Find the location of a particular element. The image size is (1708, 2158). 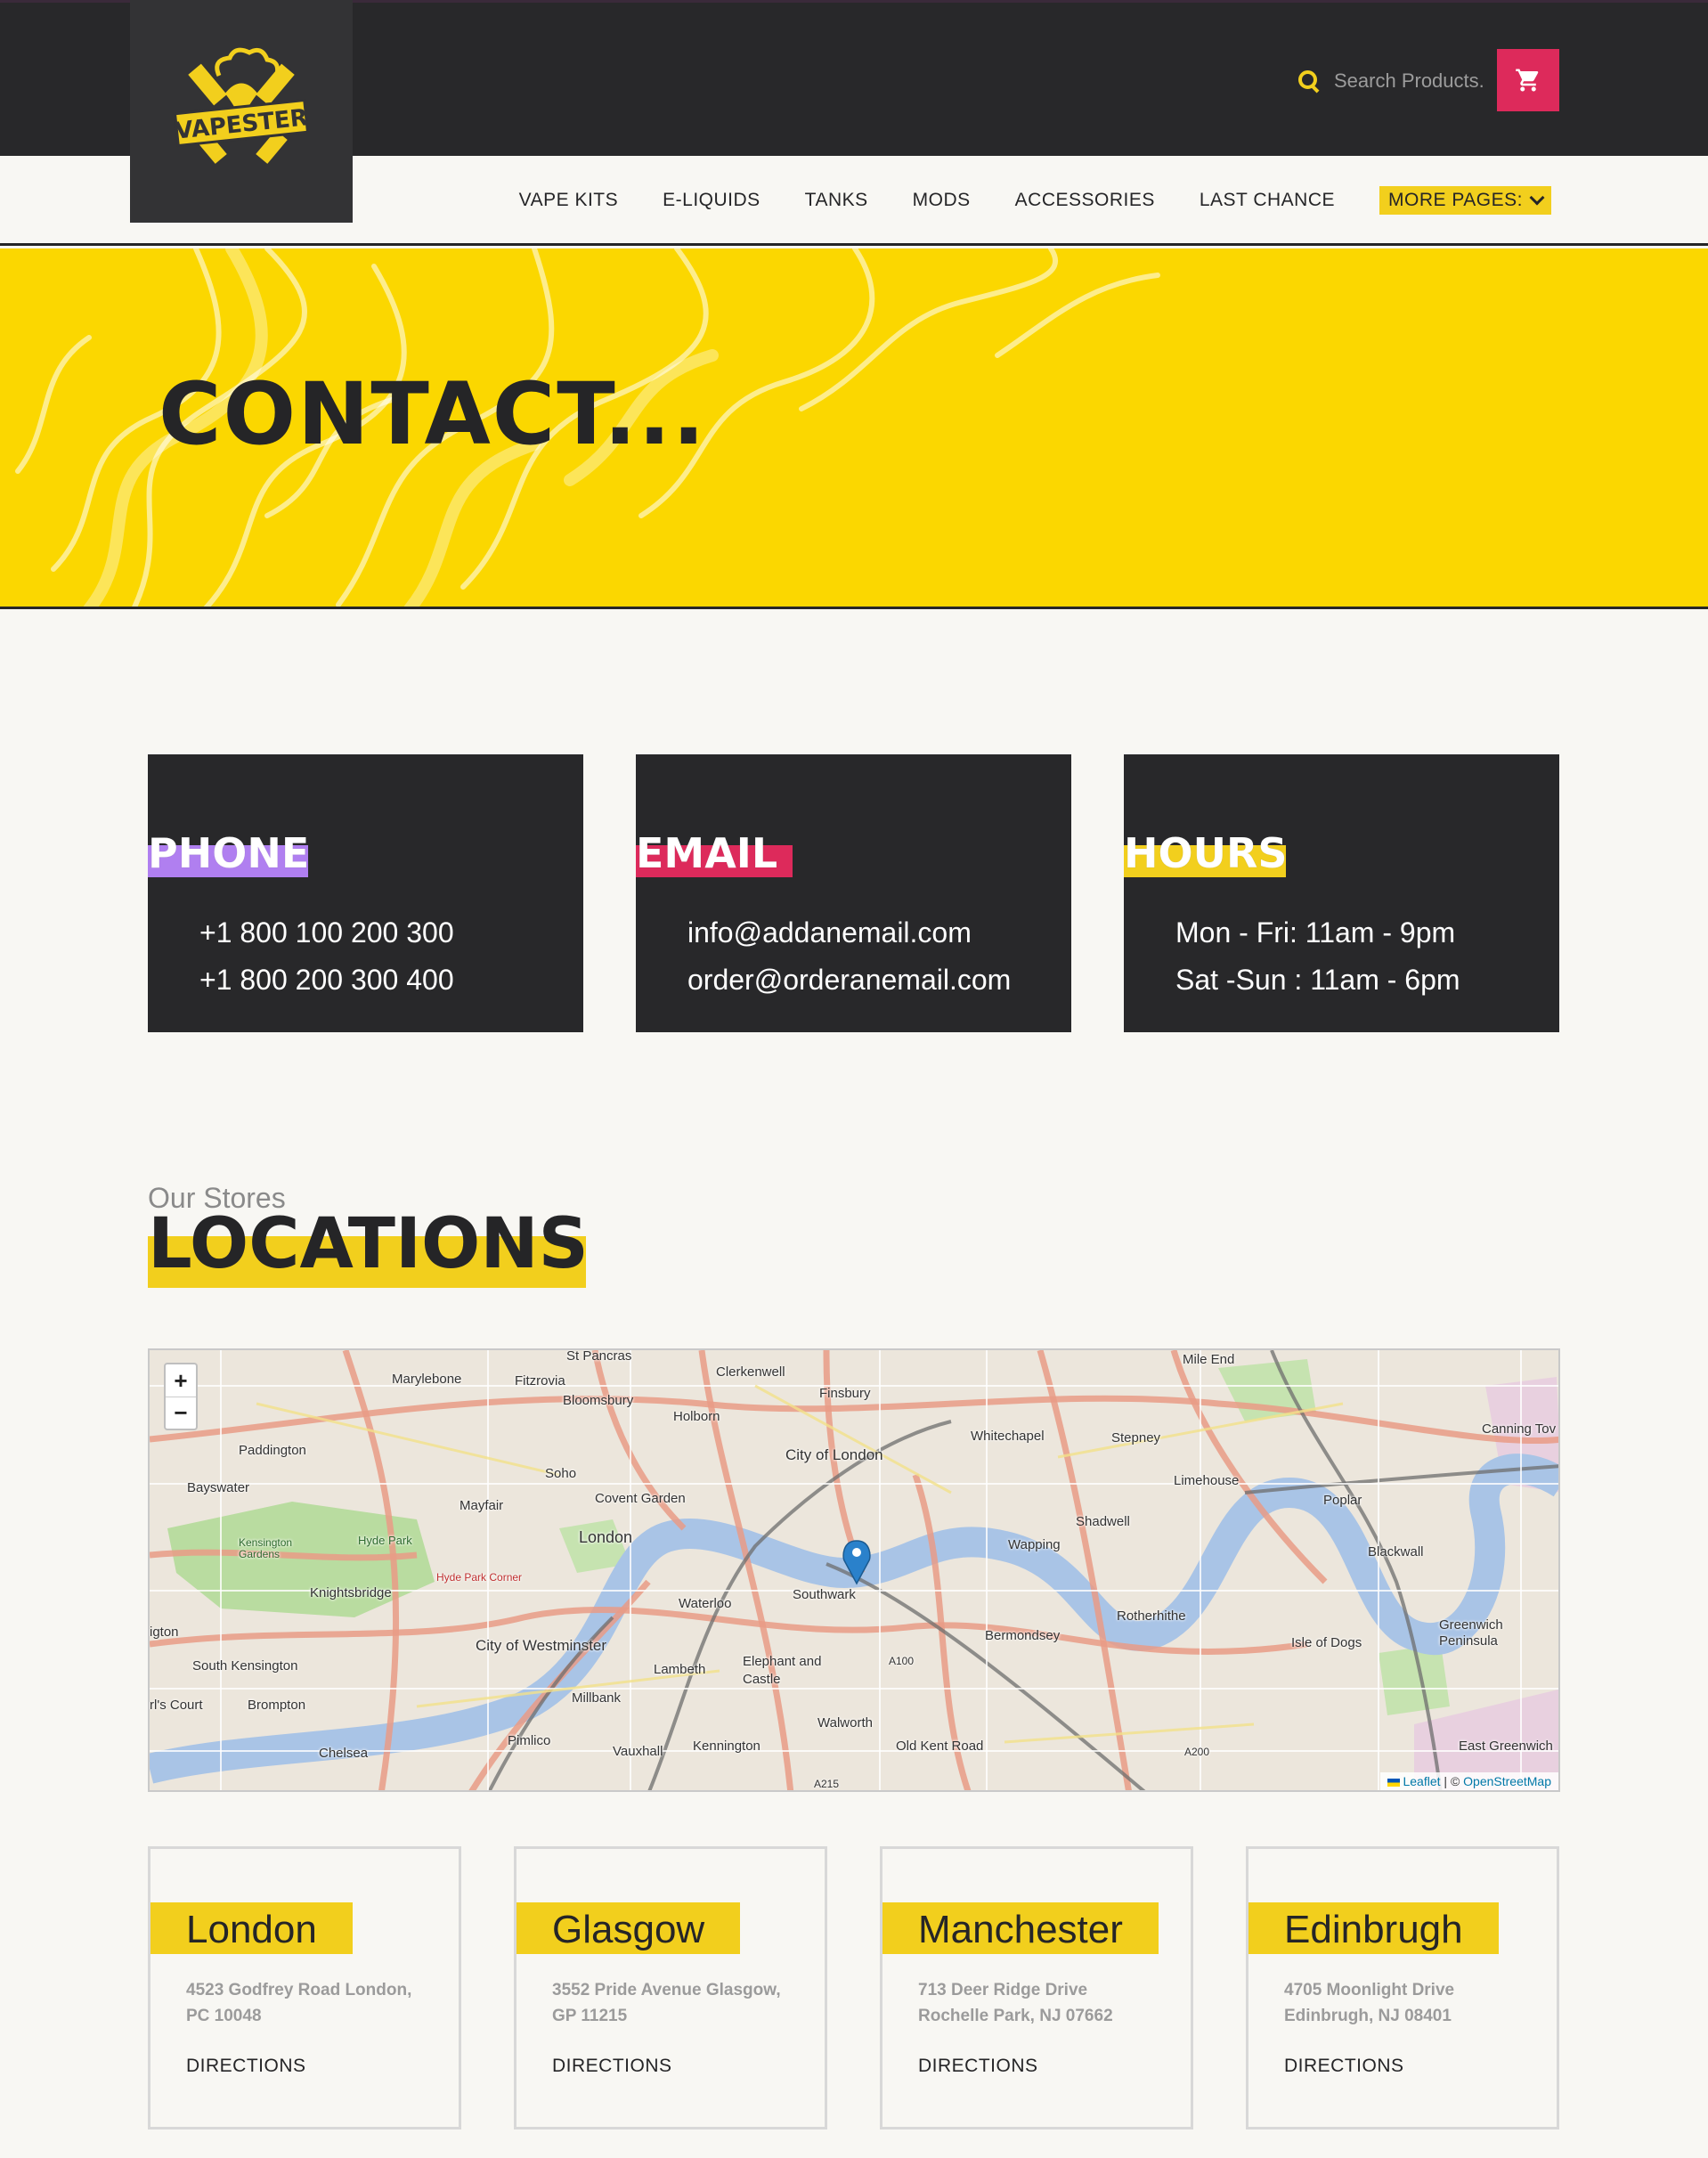

map-label: Vauxhall is located at coordinates (638, 1751).